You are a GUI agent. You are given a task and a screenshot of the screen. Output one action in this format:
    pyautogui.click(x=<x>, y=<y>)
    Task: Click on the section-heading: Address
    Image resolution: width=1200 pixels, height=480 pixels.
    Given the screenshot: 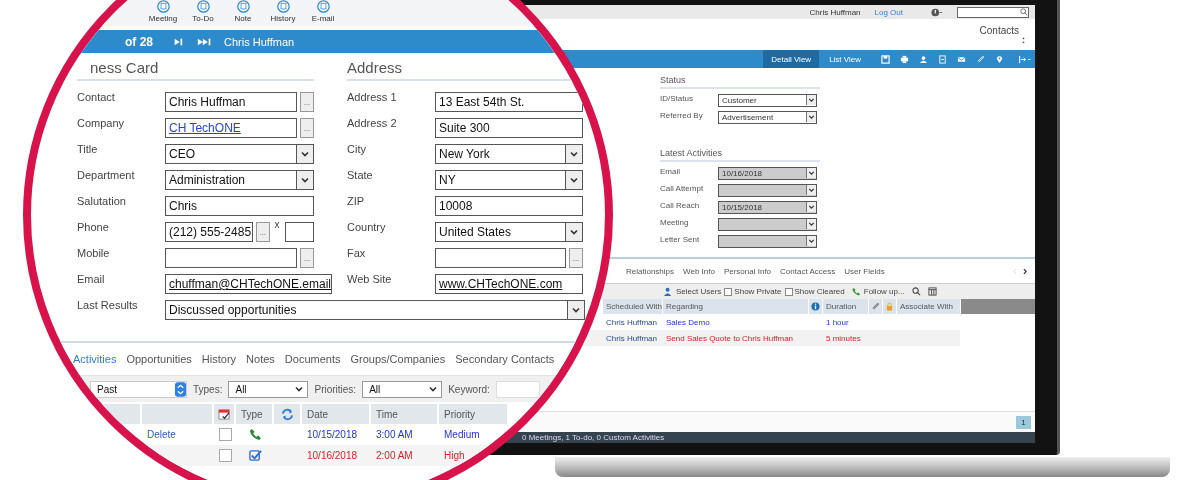 What is the action you would take?
    pyautogui.click(x=465, y=70)
    